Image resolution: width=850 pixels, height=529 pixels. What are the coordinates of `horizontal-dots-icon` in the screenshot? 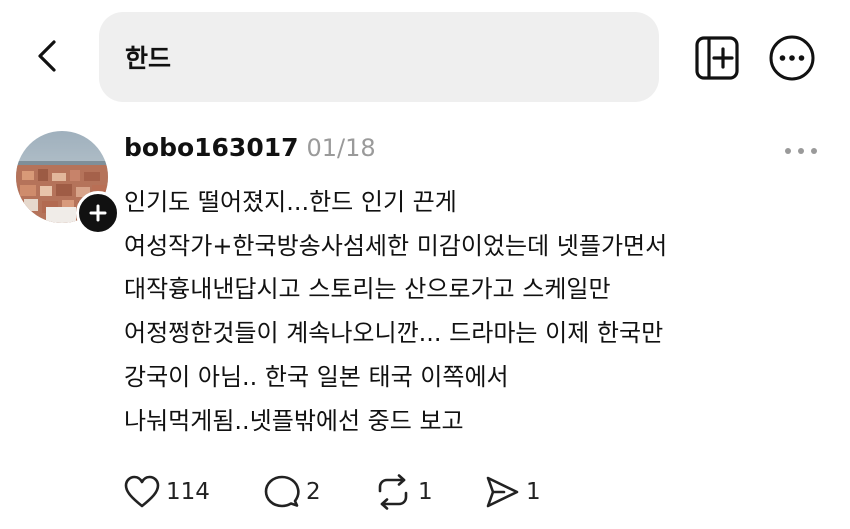 It's located at (801, 151).